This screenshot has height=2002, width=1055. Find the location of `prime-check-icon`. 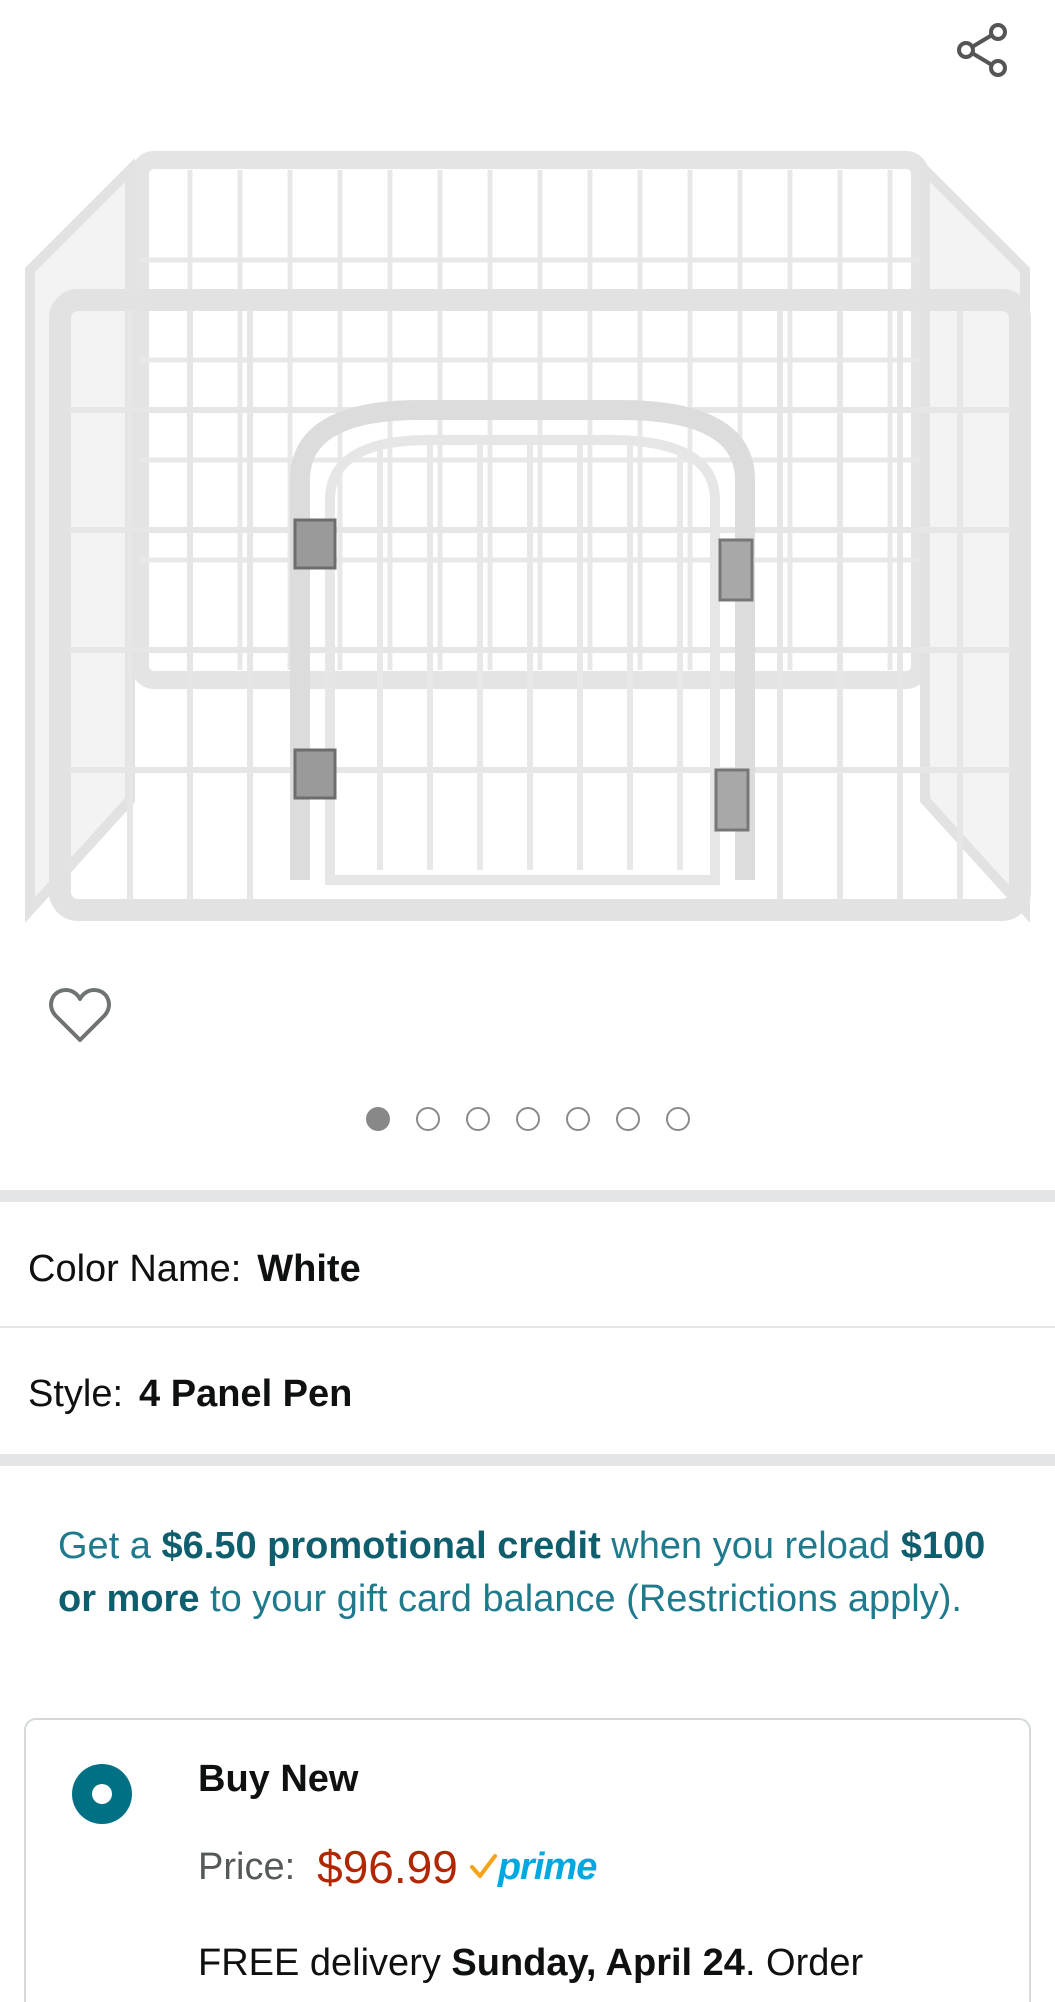

prime-check-icon is located at coordinates (483, 1866).